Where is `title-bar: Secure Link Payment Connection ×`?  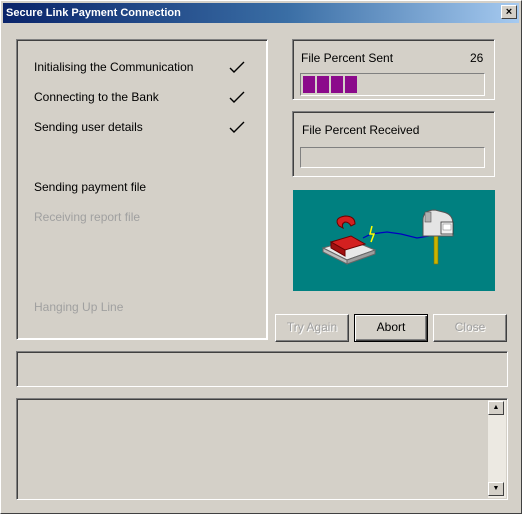 title-bar: Secure Link Payment Connection × is located at coordinates (261, 13).